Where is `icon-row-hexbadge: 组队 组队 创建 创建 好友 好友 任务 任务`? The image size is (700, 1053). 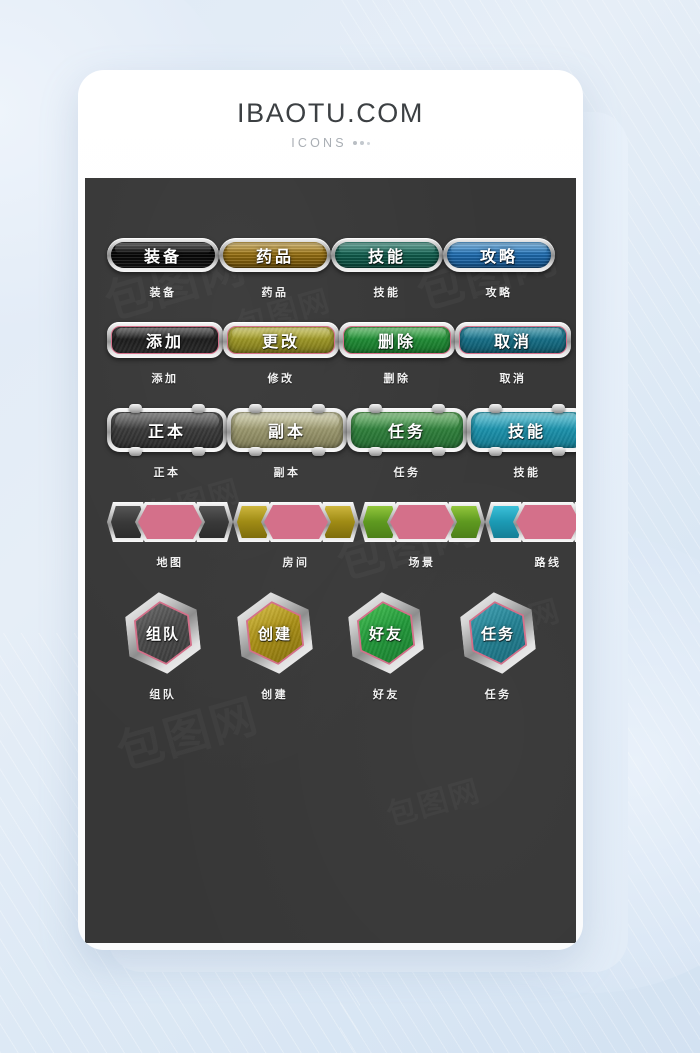
icon-row-hexbadge: 组队 组队 创建 创建 好友 好友 任务 任务 is located at coordinates (330, 647).